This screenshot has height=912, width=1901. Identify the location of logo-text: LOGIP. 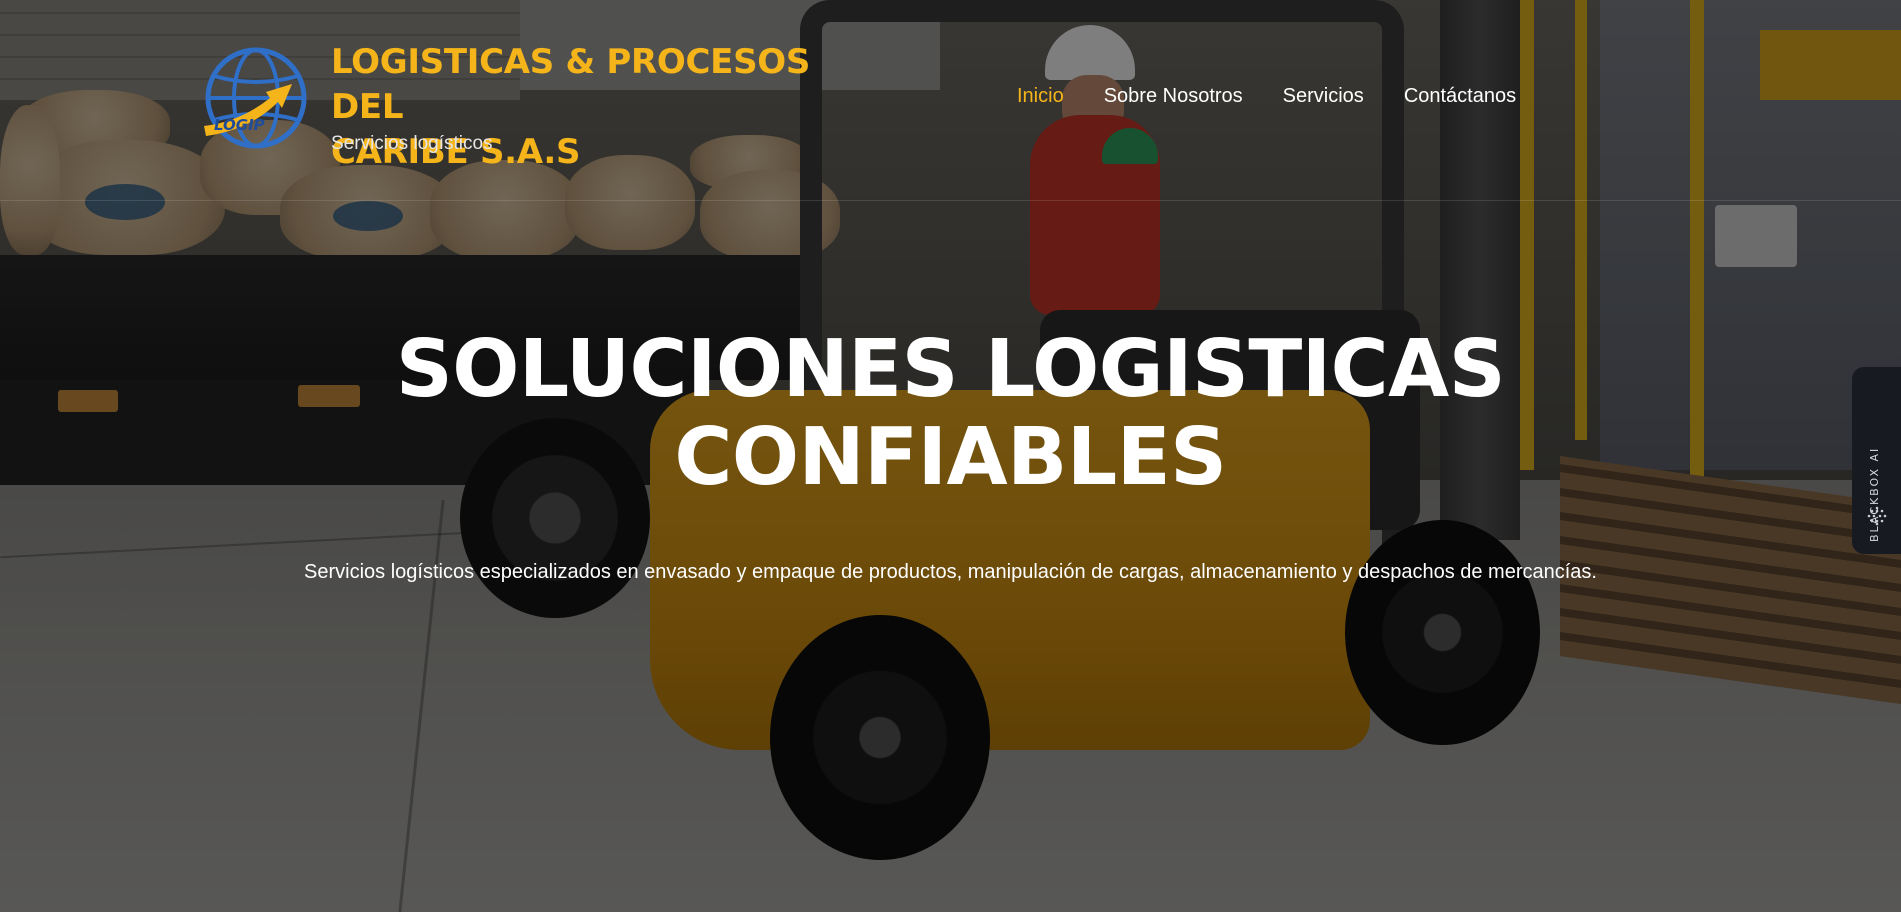
(239, 125).